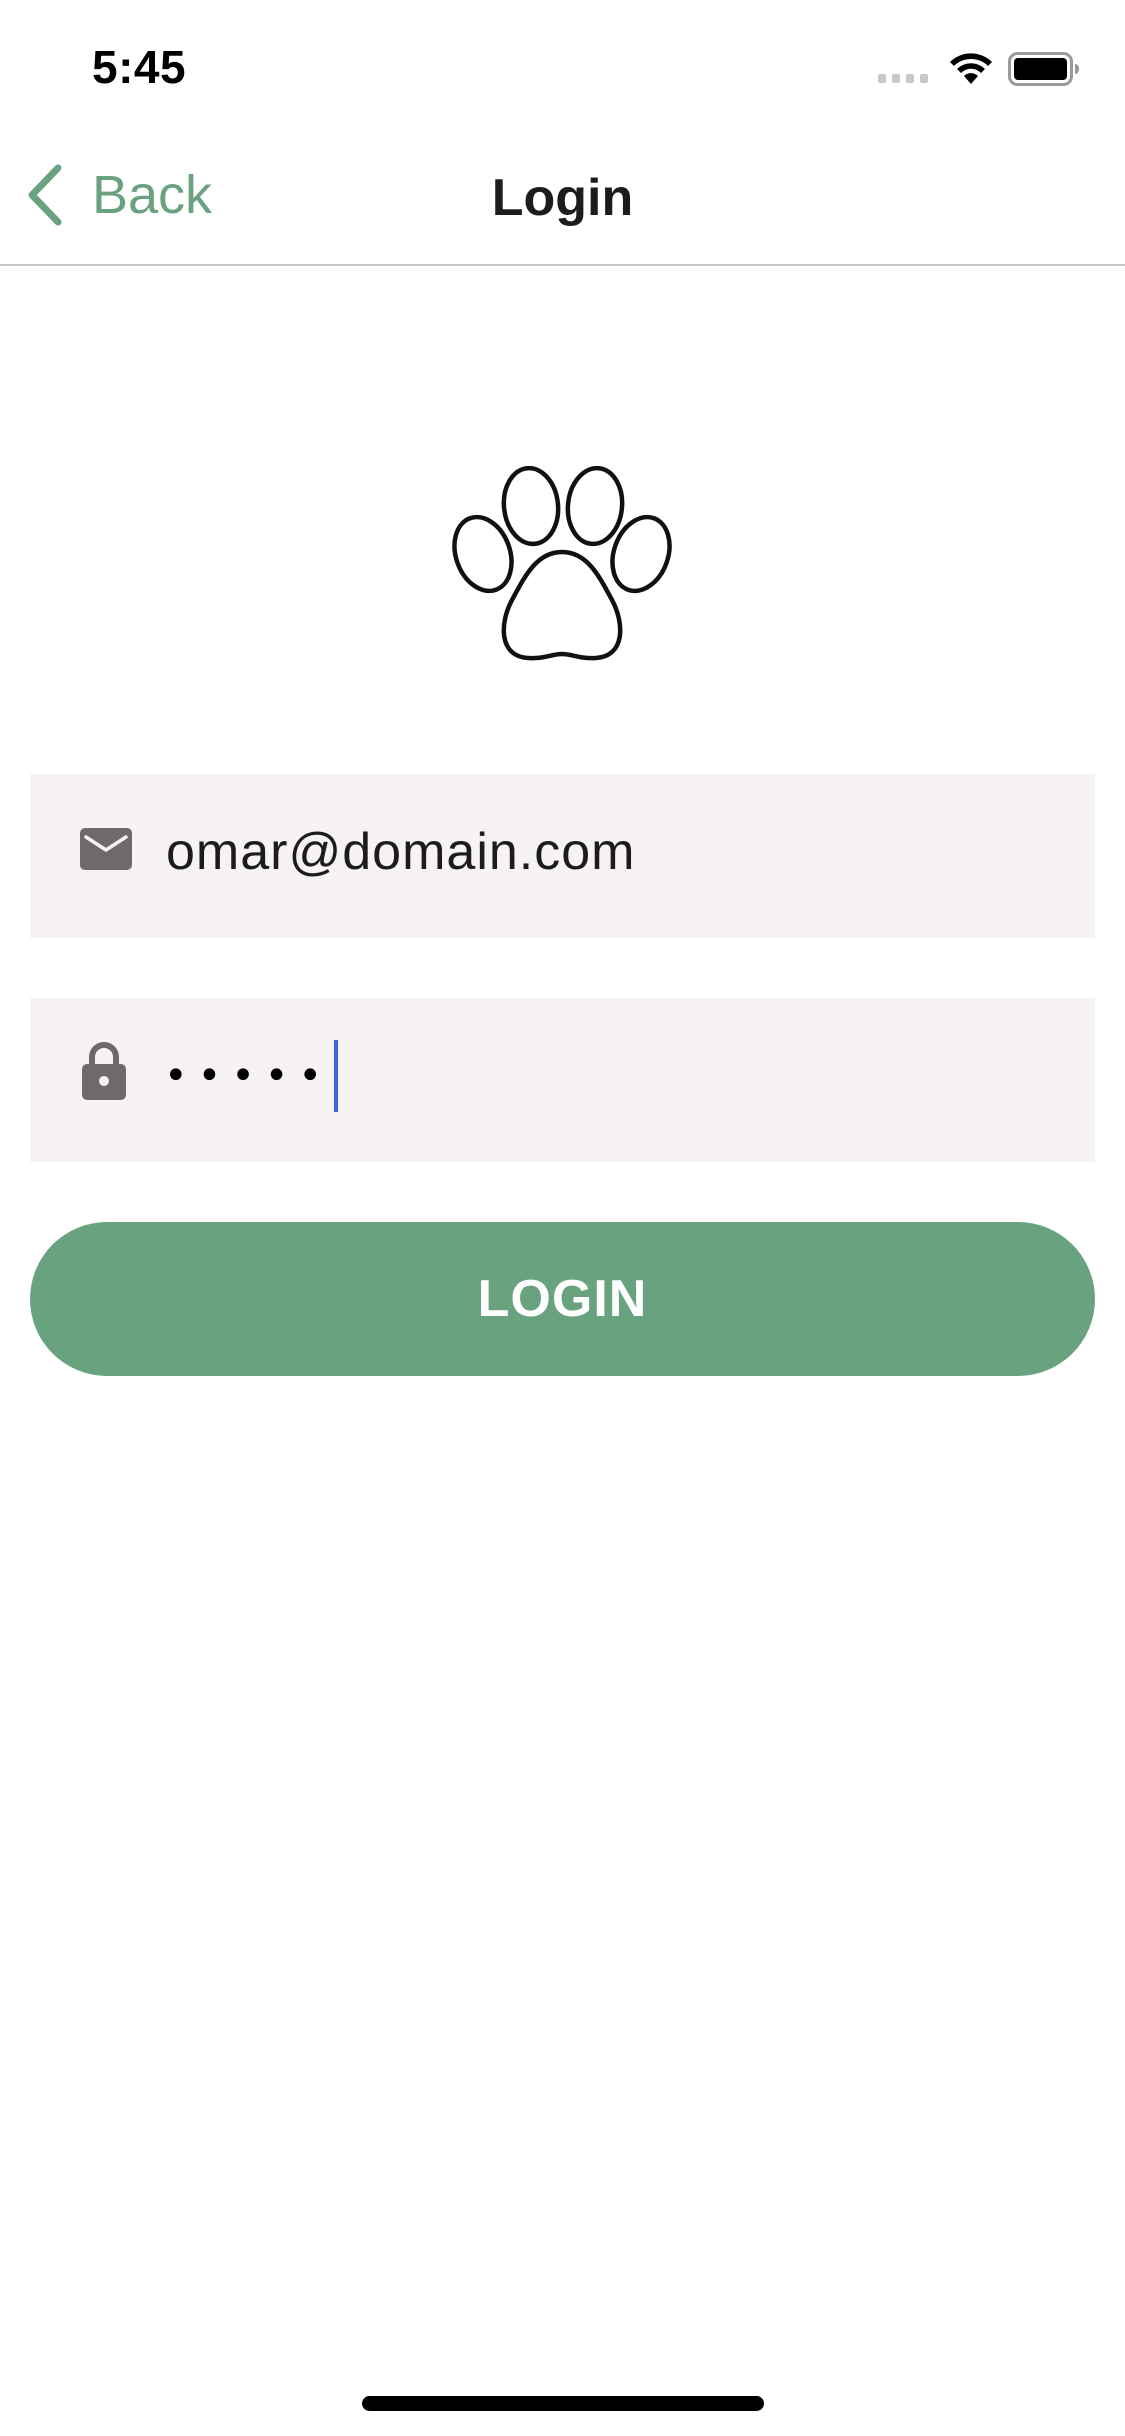 This screenshot has width=1125, height=2436. I want to click on password-value: •••••, so click(251, 1076).